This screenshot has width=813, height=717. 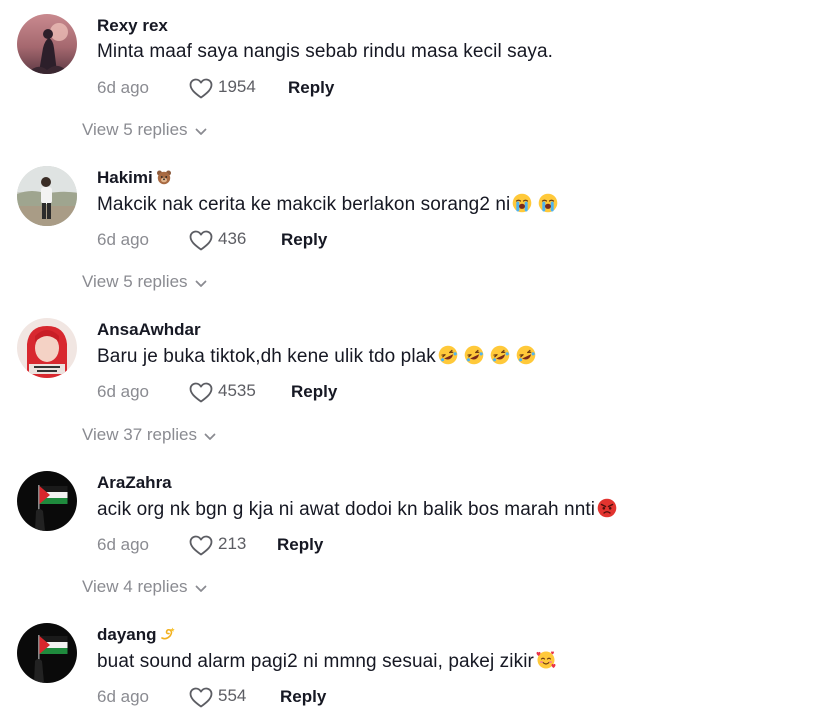 What do you see at coordinates (607, 508) in the screenshot?
I see `angry-face-icon` at bounding box center [607, 508].